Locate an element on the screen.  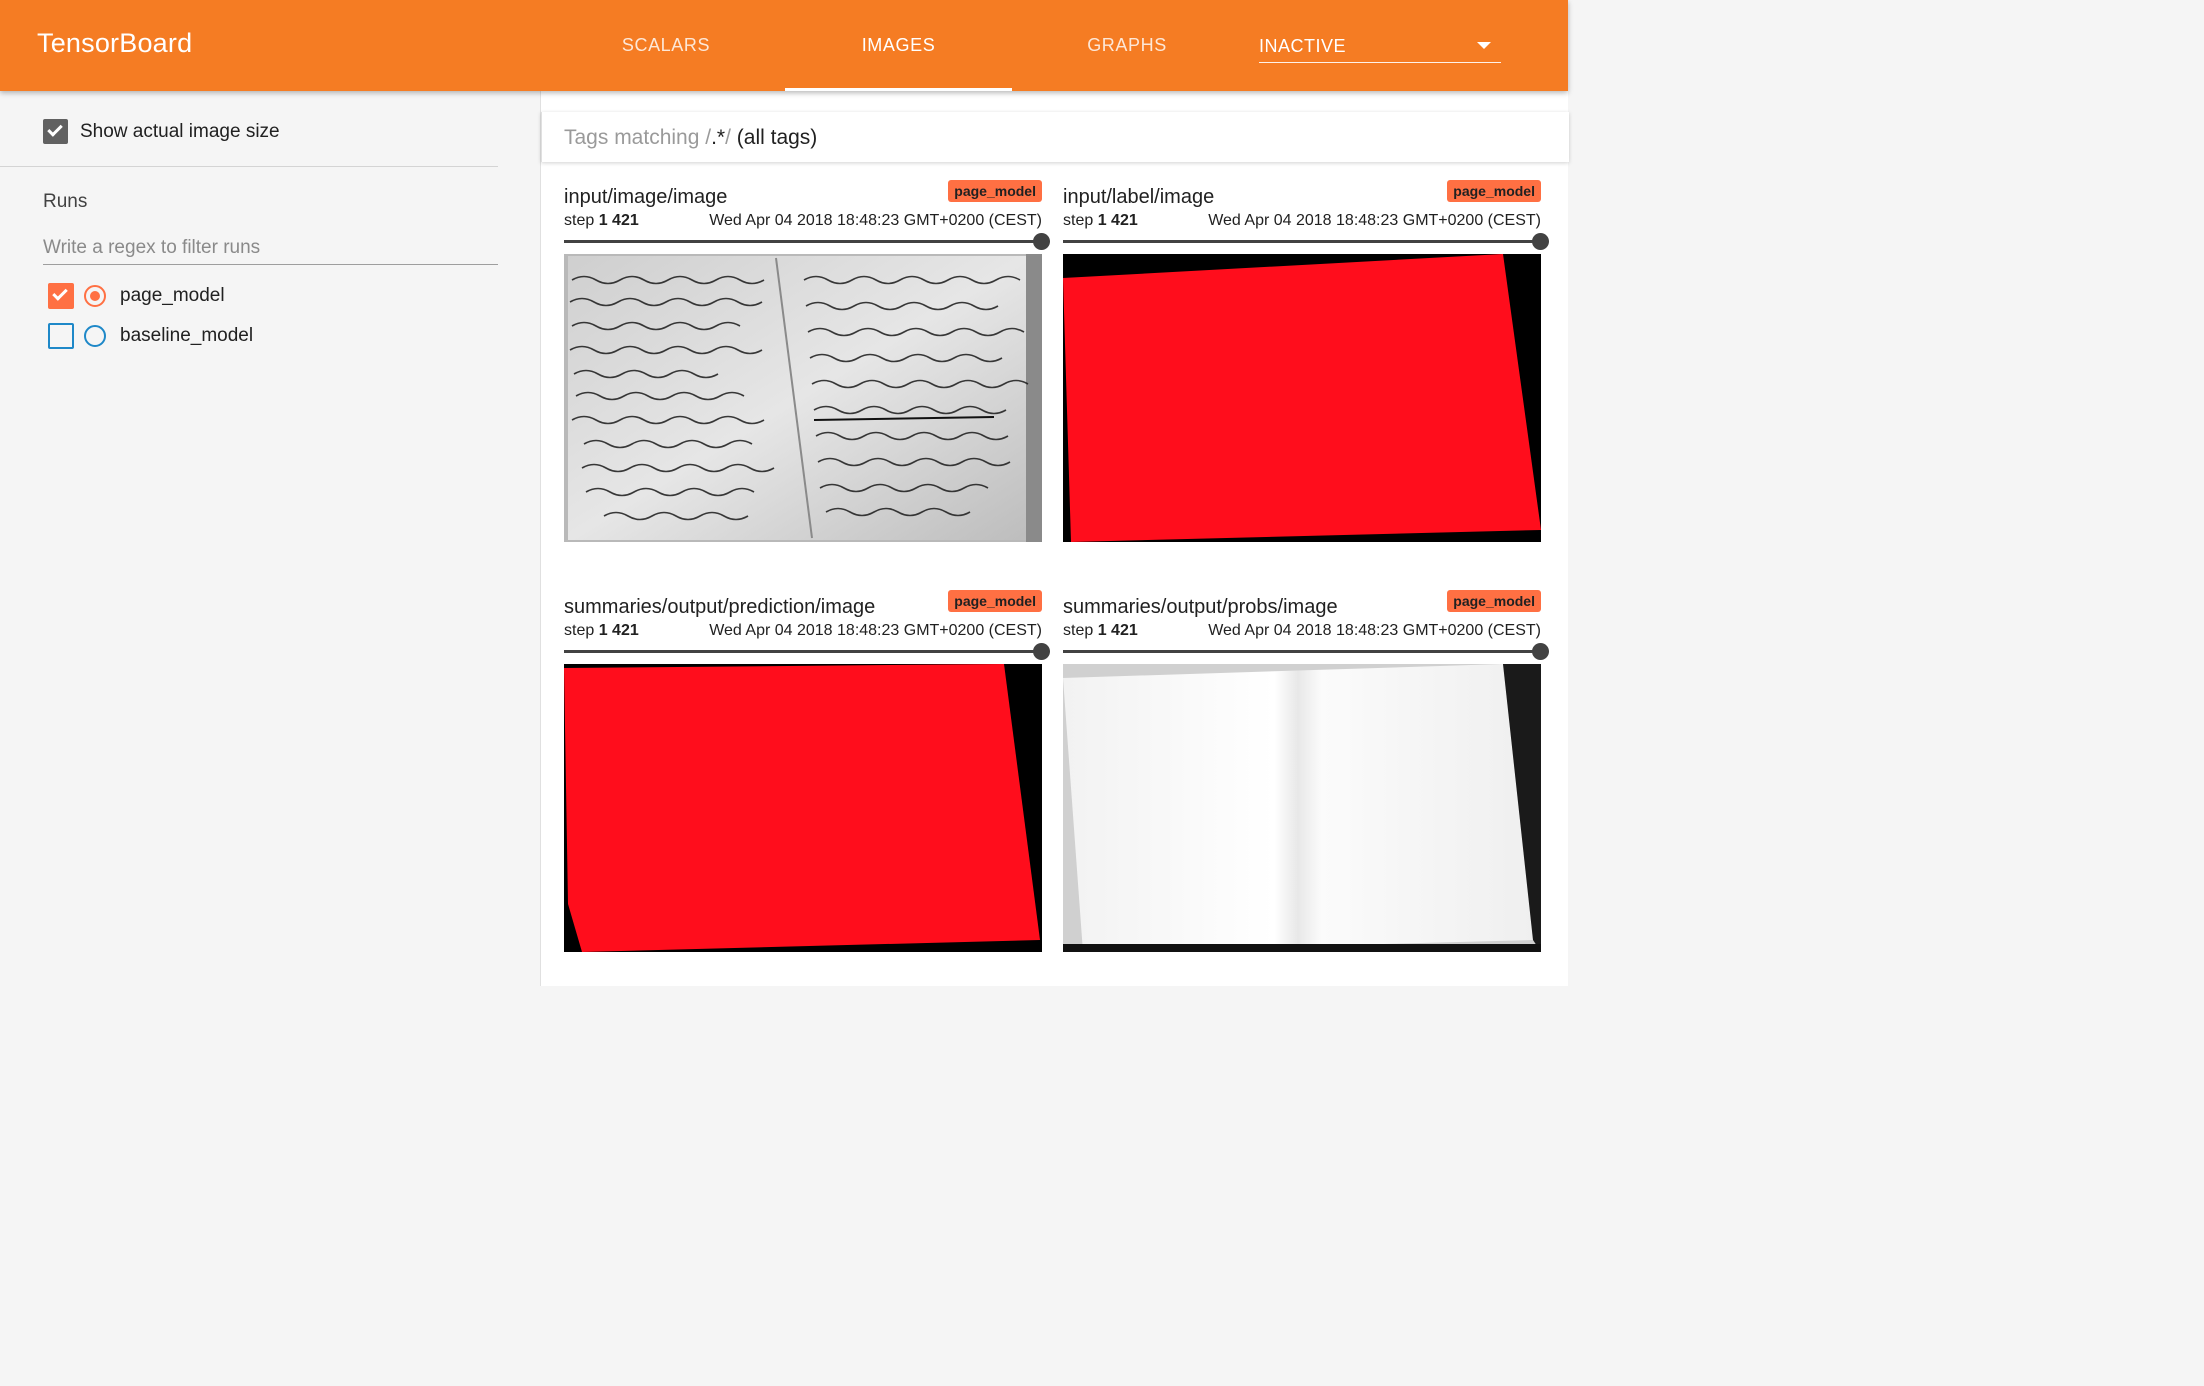
show-actual-size-checkbox: Show actual image size is located at coordinates (161, 131).